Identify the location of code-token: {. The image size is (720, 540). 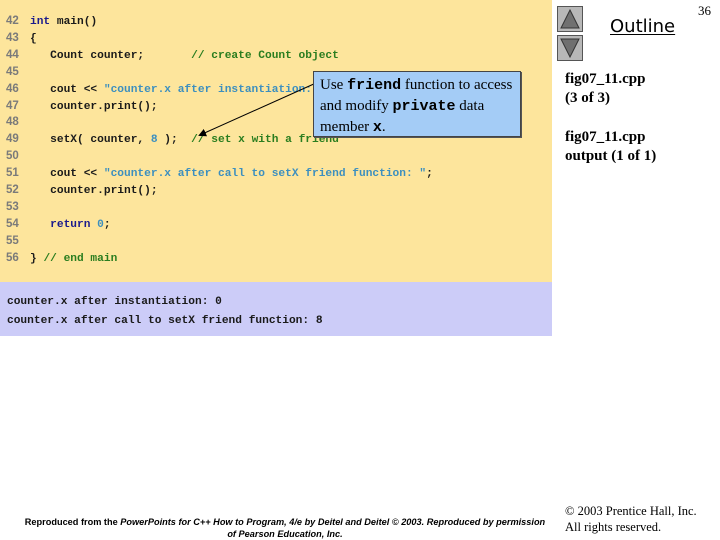
(33, 38).